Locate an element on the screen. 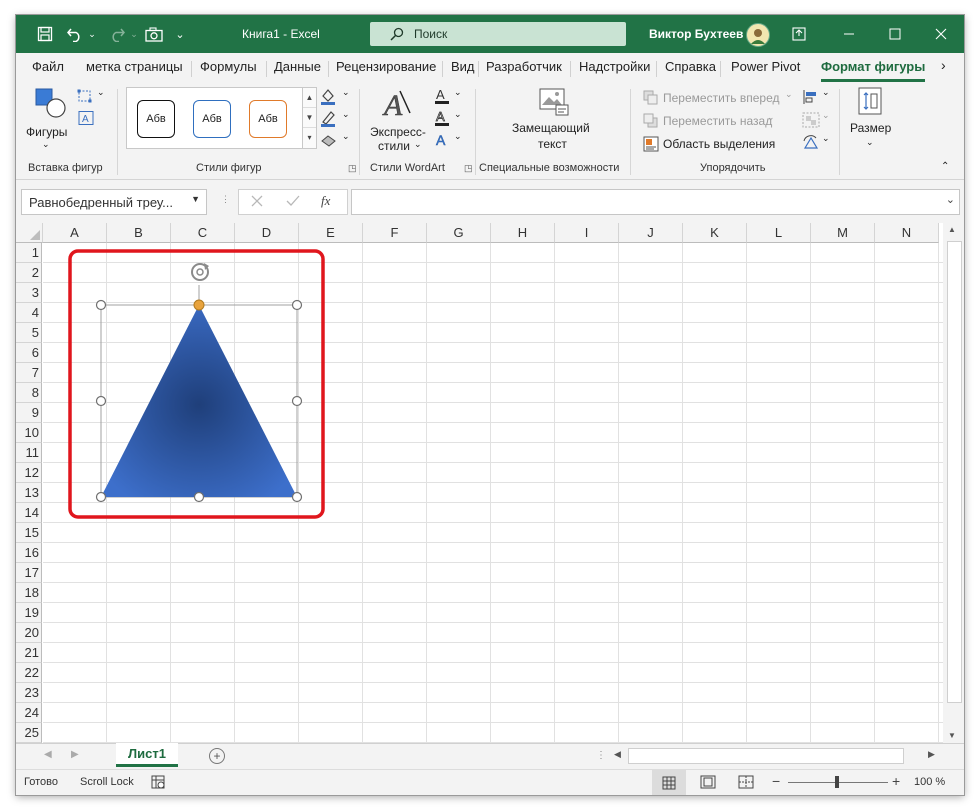 Image resolution: width=980 pixels, height=809 pixels. selection-pane-button: Область выделения is located at coordinates (718, 144).